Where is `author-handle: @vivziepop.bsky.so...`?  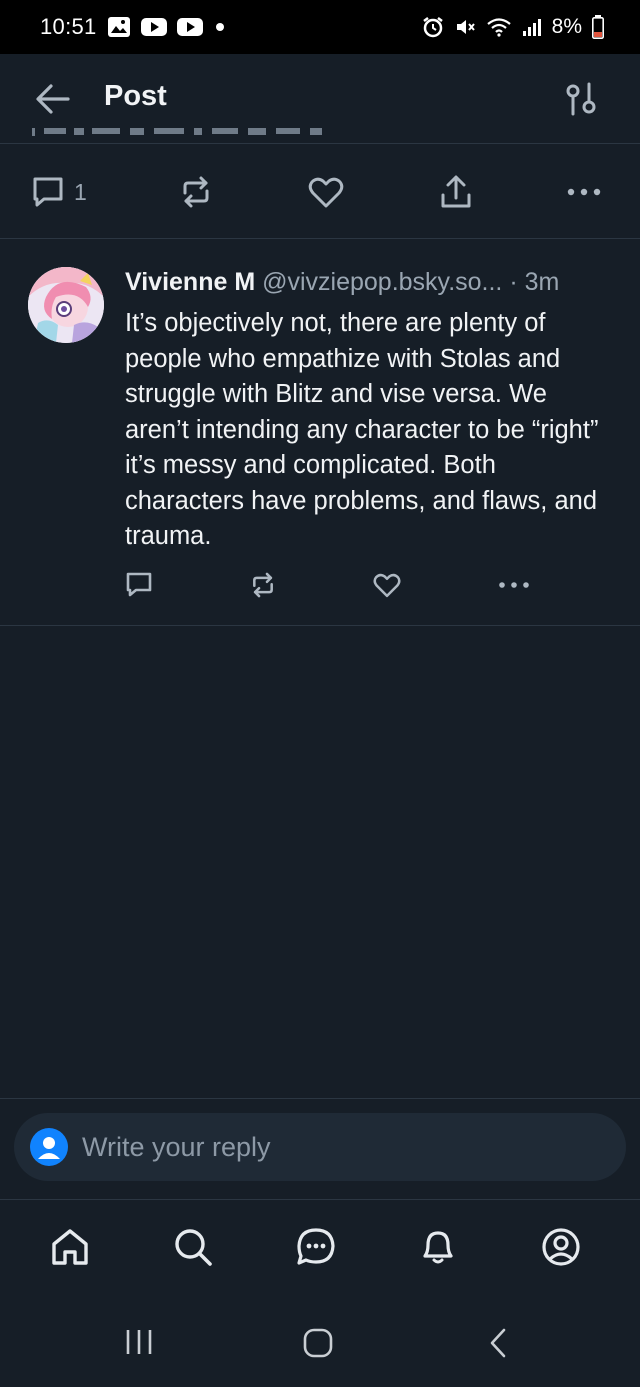
author-handle: @vivziepop.bsky.so... is located at coordinates (382, 282).